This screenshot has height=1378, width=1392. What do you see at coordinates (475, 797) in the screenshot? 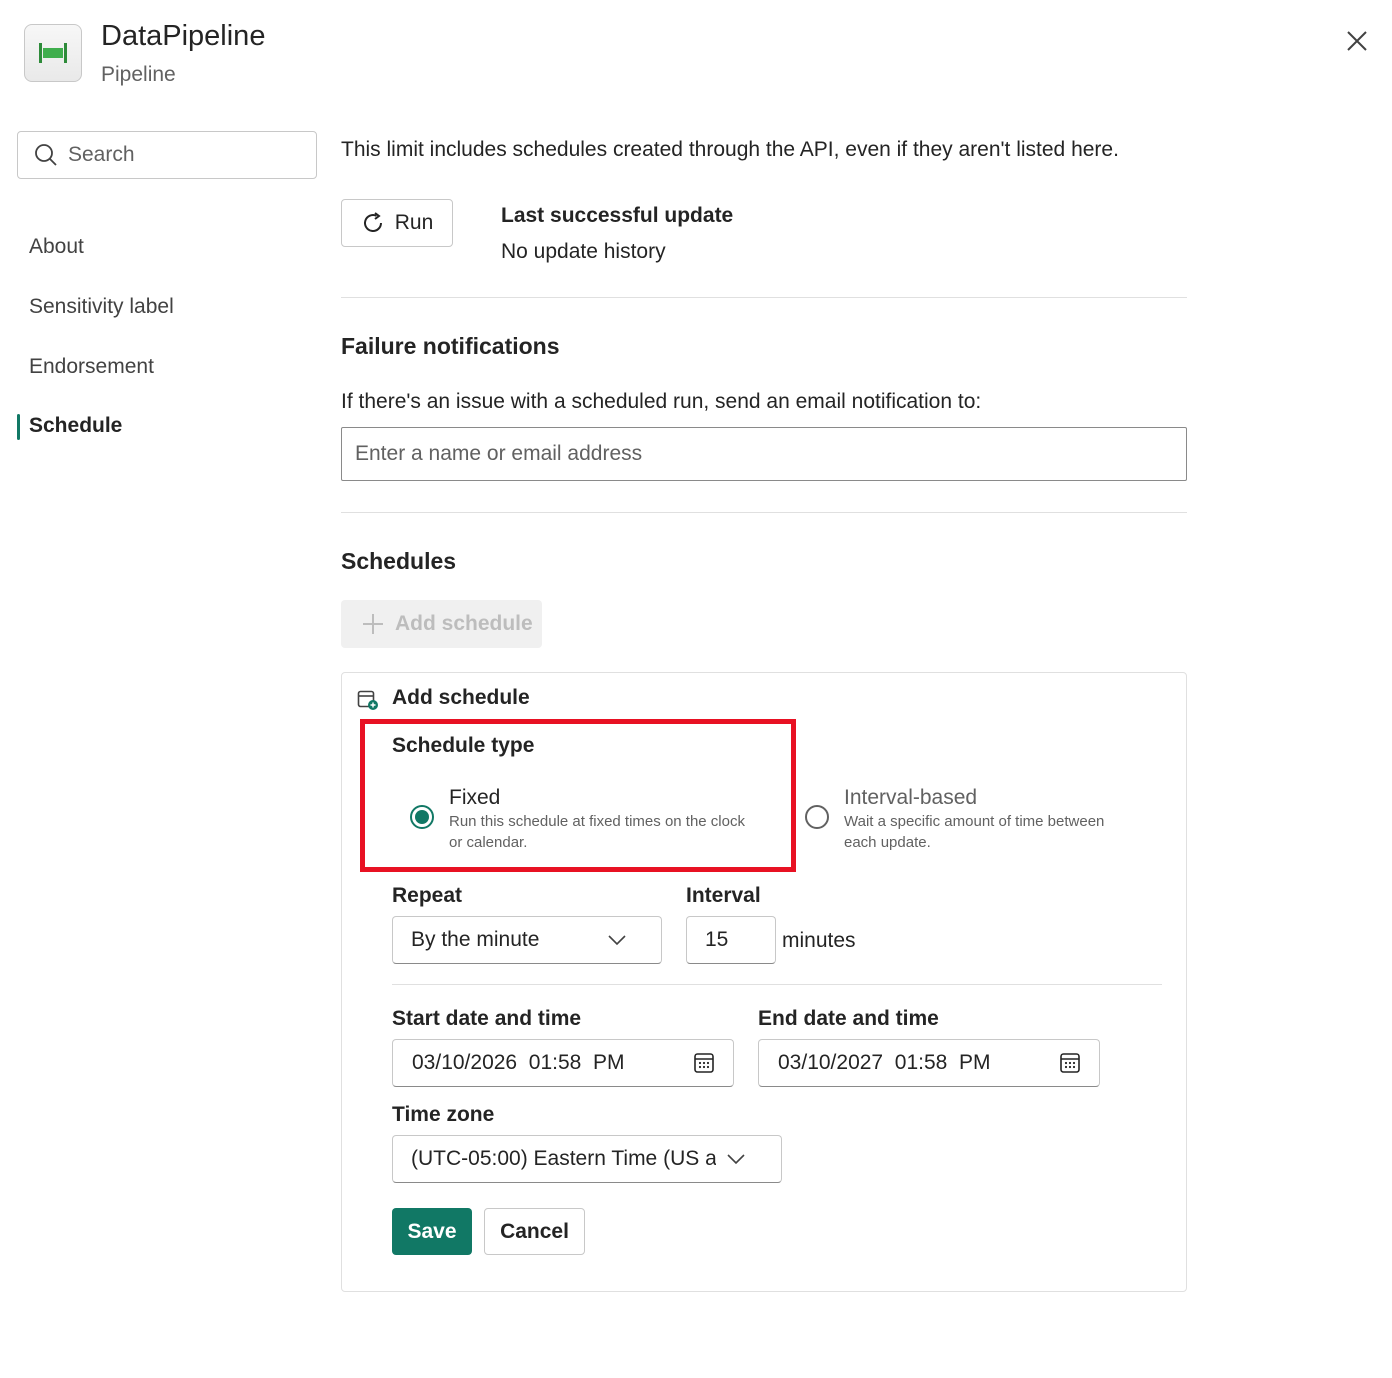
I see `option-fixed-label: Fixed` at bounding box center [475, 797].